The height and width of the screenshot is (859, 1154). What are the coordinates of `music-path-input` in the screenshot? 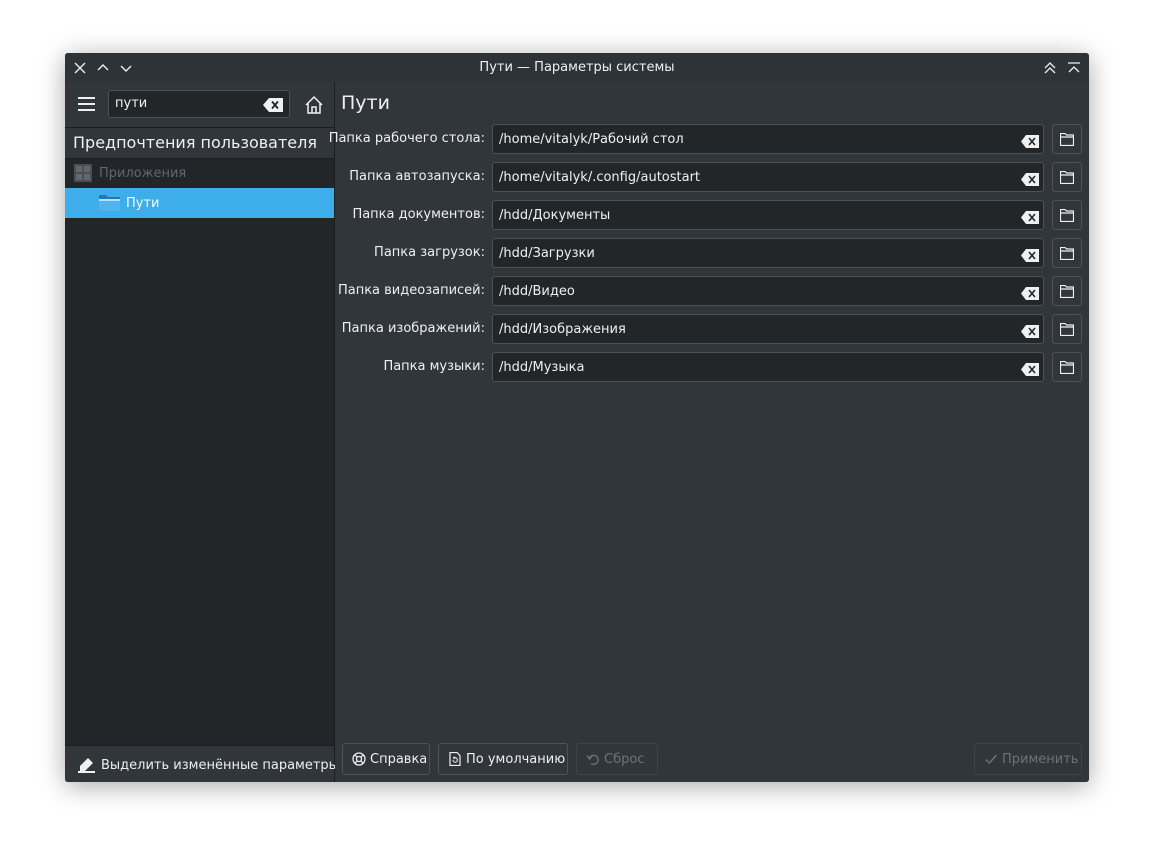 It's located at (749, 367).